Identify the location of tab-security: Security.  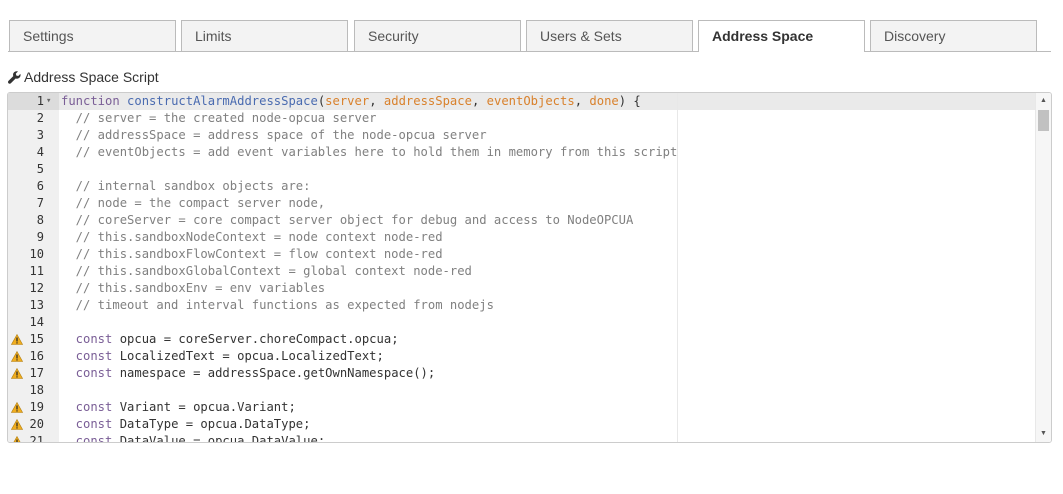
(437, 35).